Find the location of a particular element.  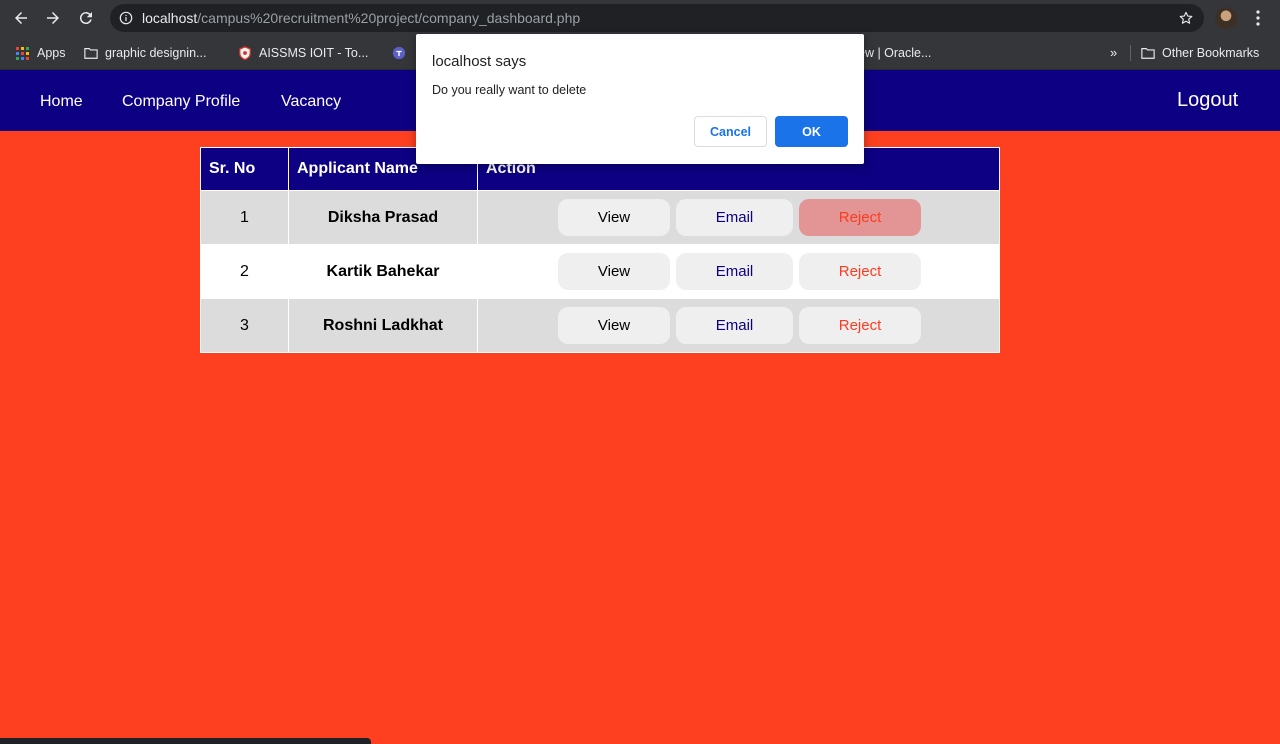

applicant-name-cell: Kartik Bahekar is located at coordinates (383, 271).